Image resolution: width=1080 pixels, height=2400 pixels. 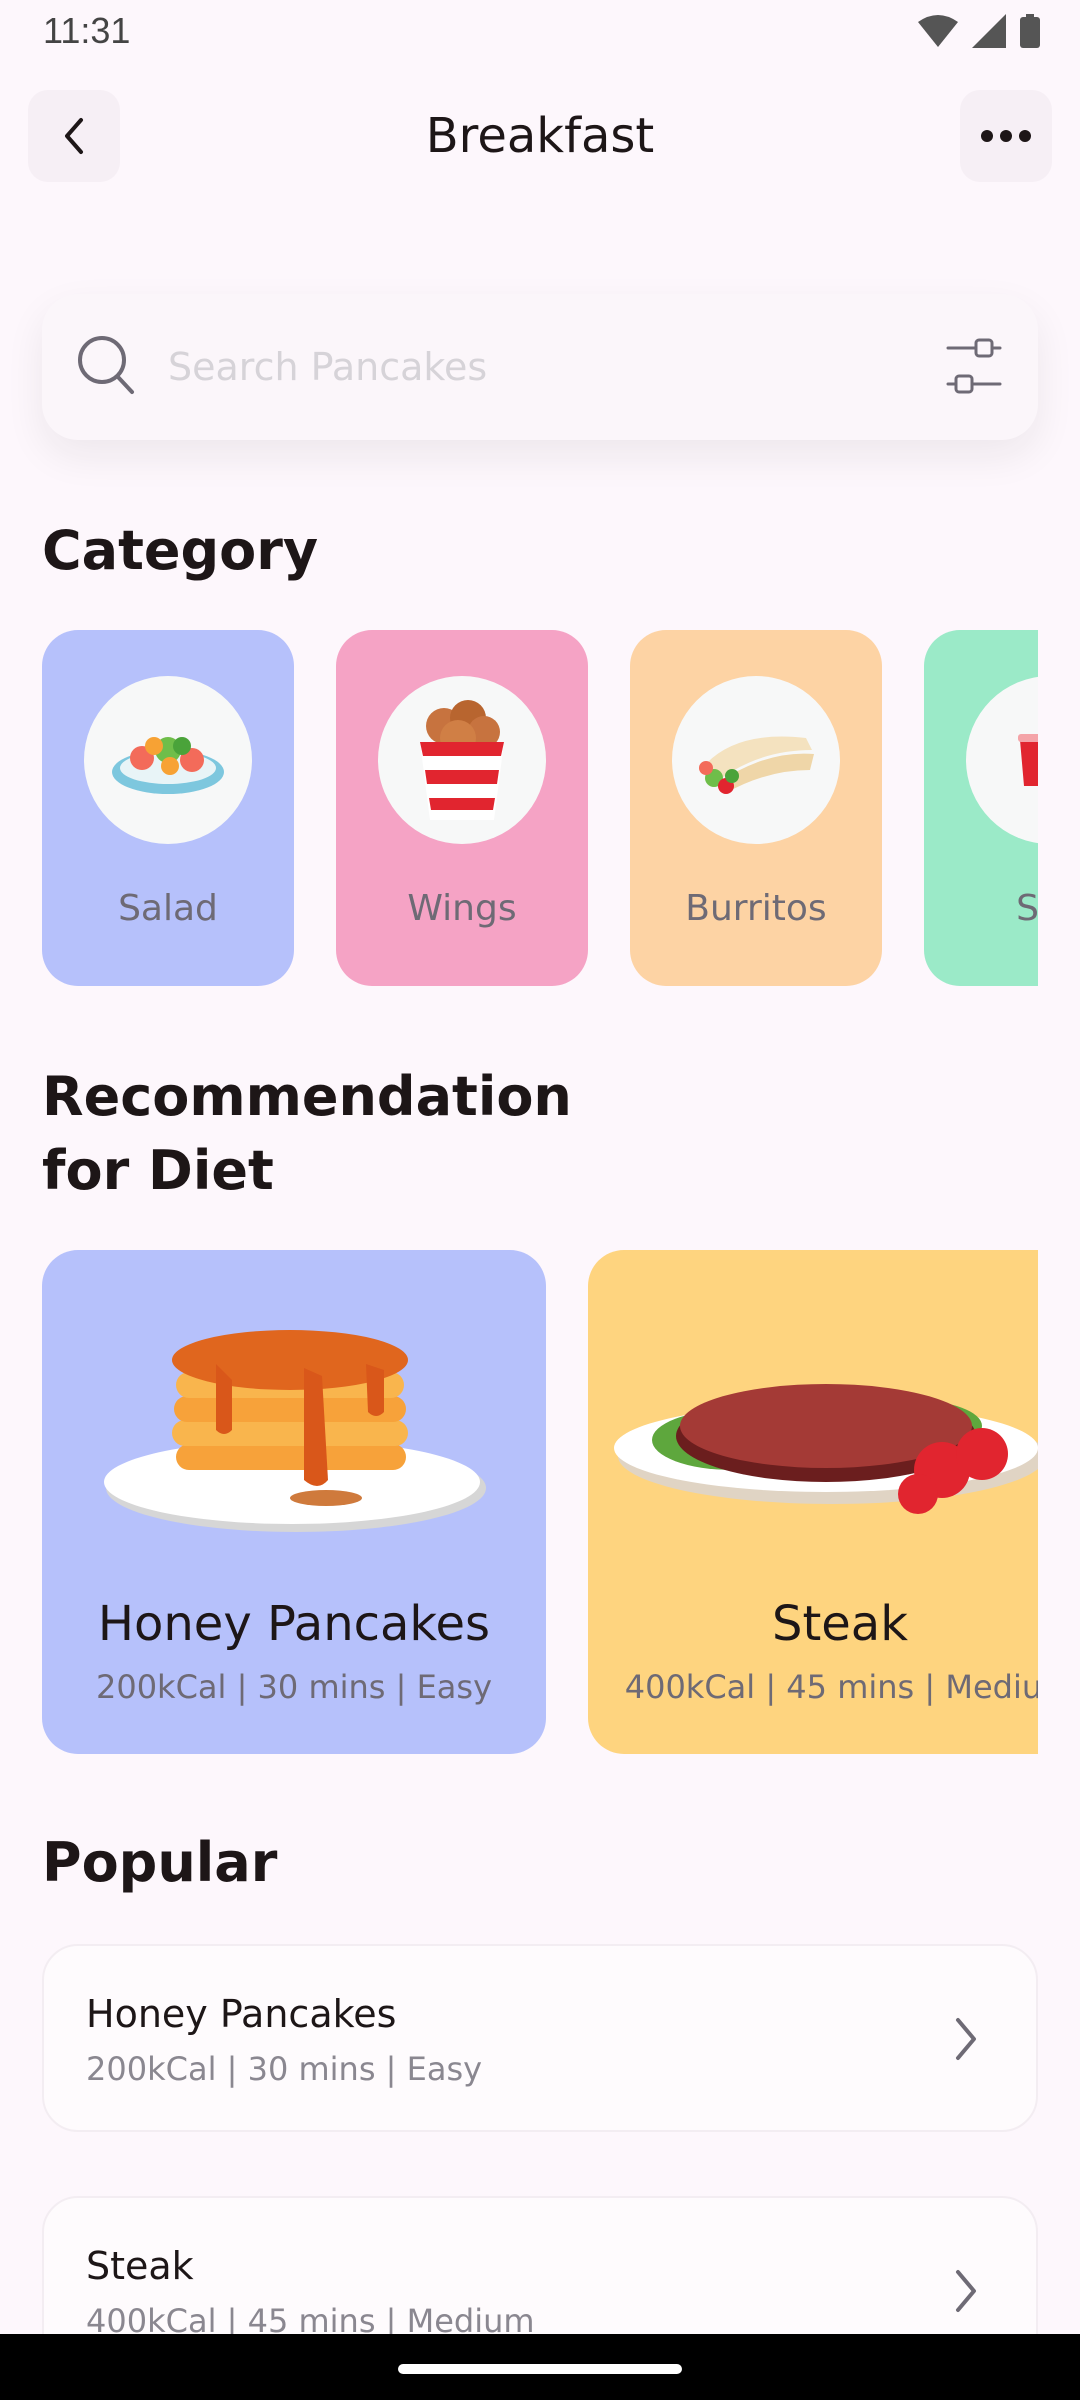 What do you see at coordinates (756, 808) in the screenshot?
I see `category-card-burritos: Burritos` at bounding box center [756, 808].